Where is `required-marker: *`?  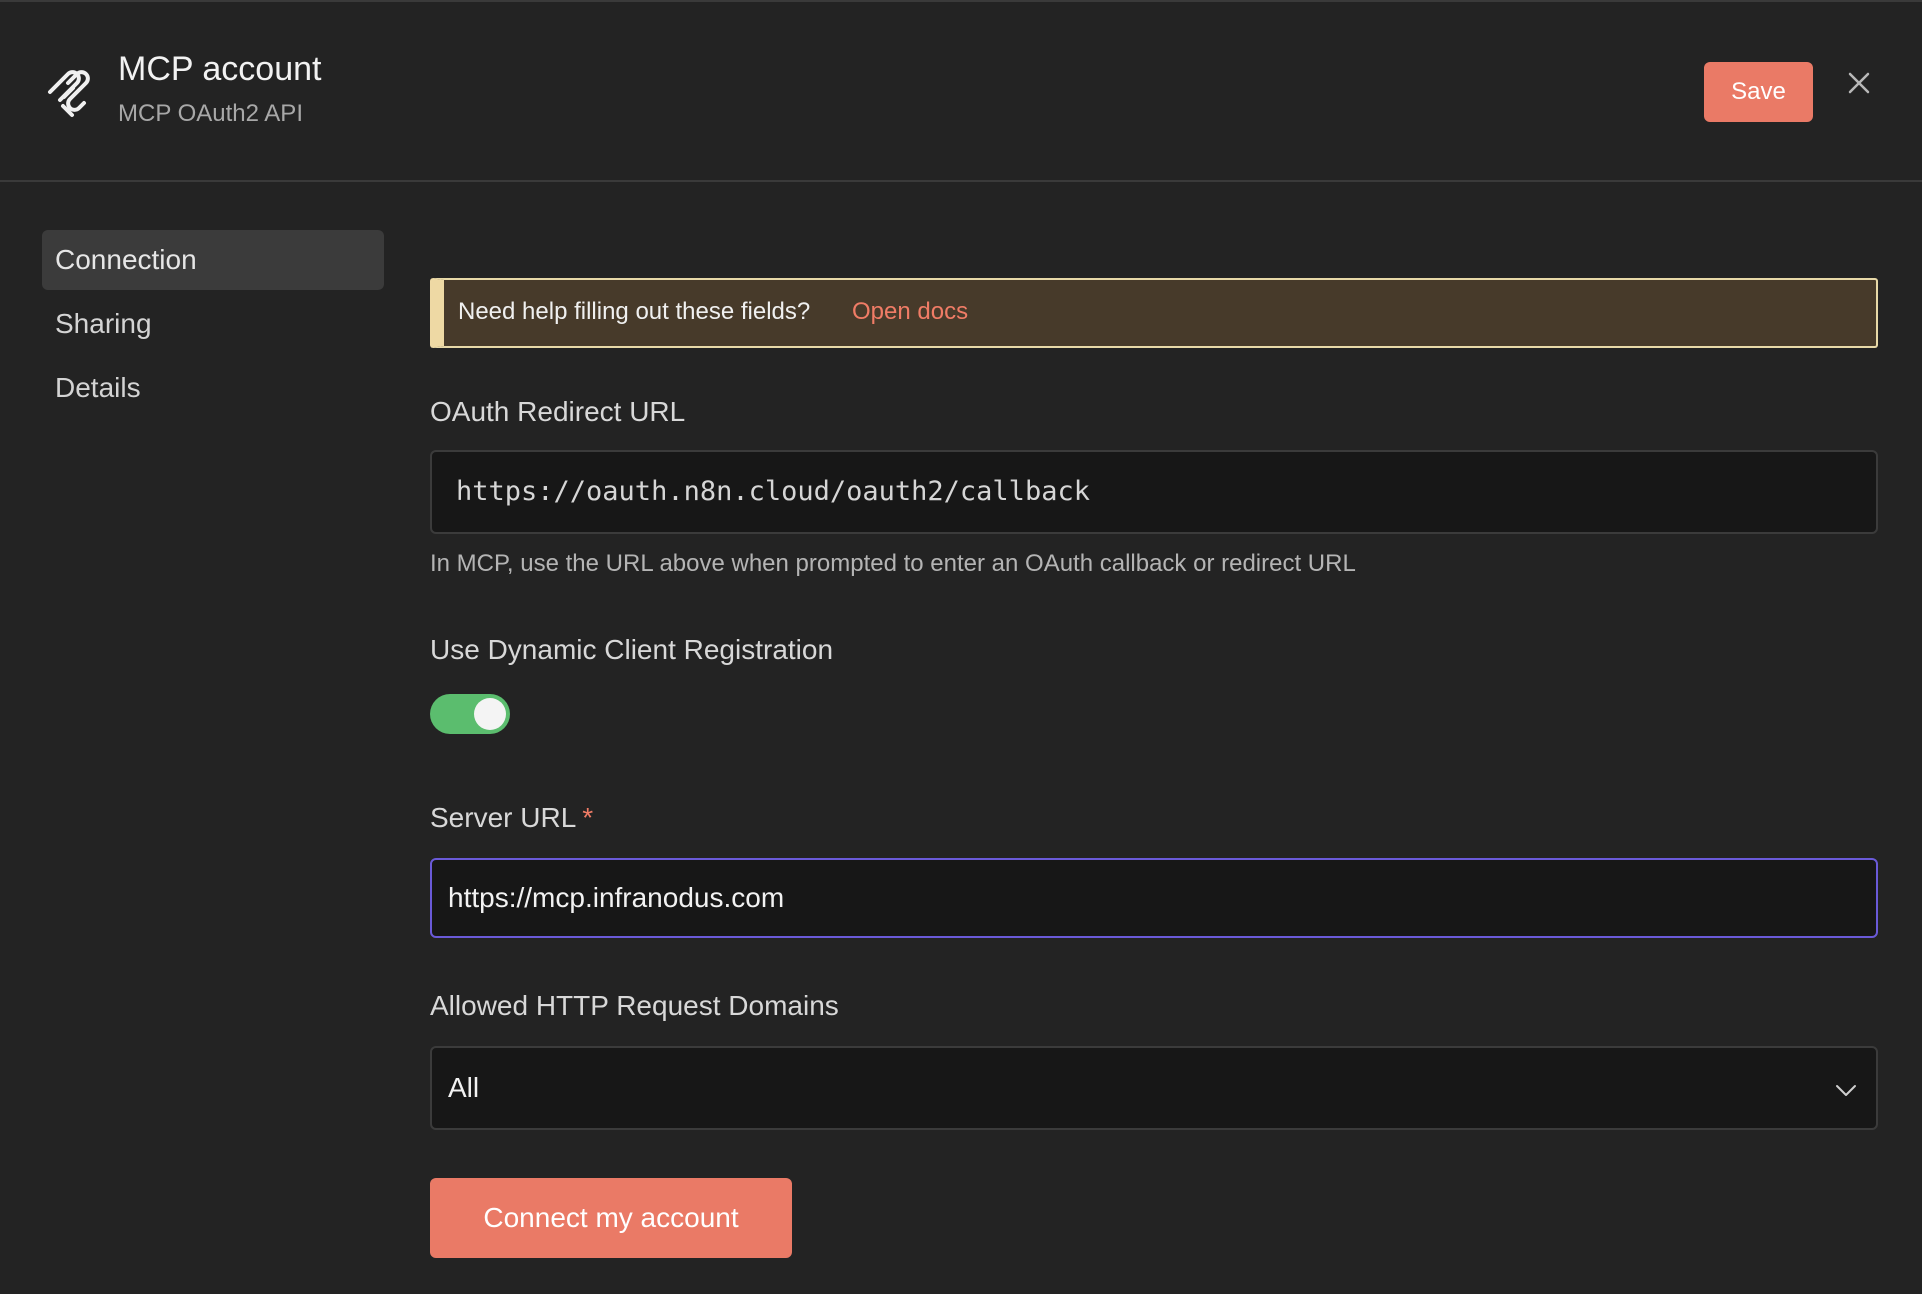 required-marker: * is located at coordinates (588, 817).